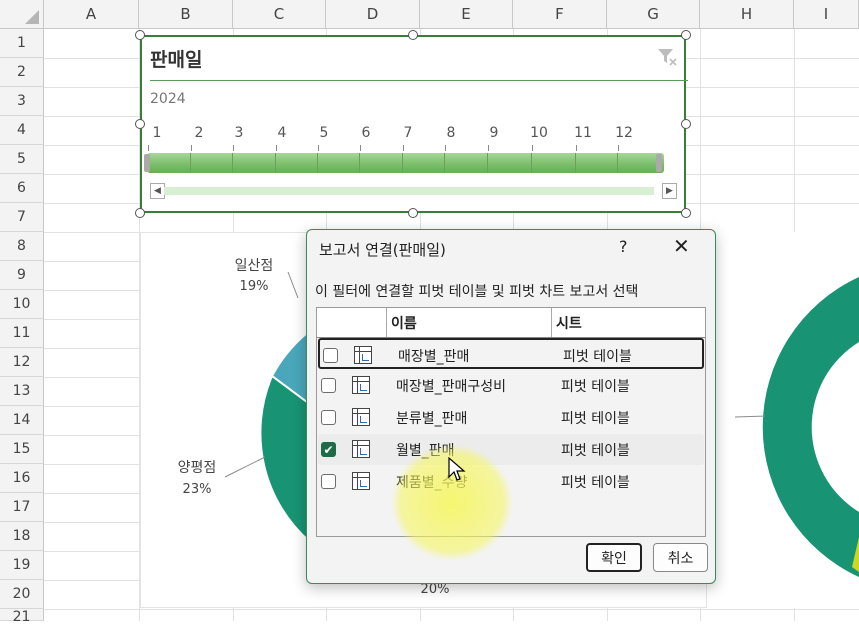 The height and width of the screenshot is (625, 859). Describe the element at coordinates (282, 133) in the screenshot. I see `month-label: 4` at that location.